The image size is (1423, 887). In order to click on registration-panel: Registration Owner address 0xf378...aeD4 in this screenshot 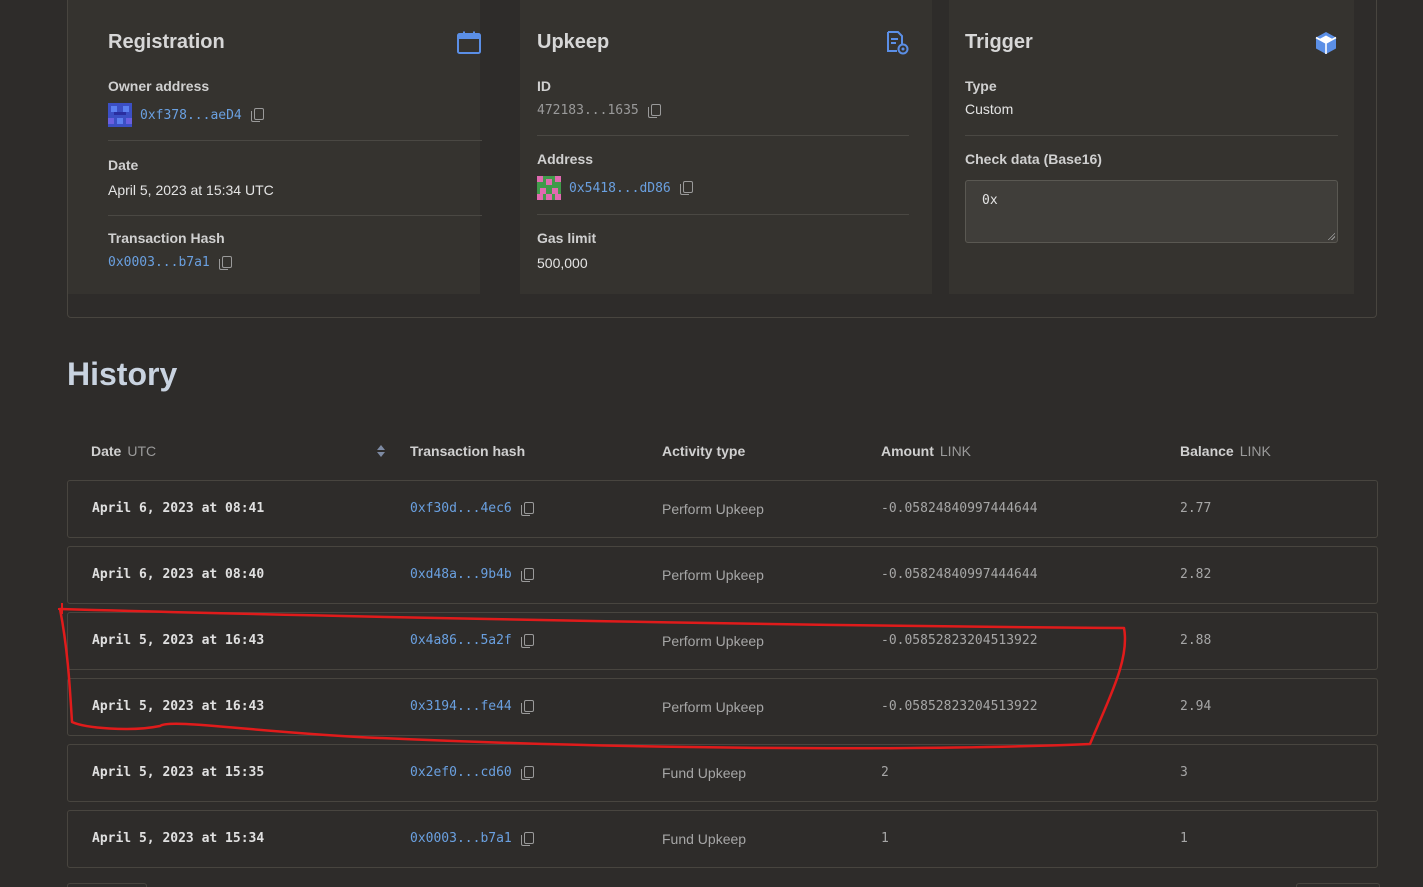, I will do `click(275, 147)`.